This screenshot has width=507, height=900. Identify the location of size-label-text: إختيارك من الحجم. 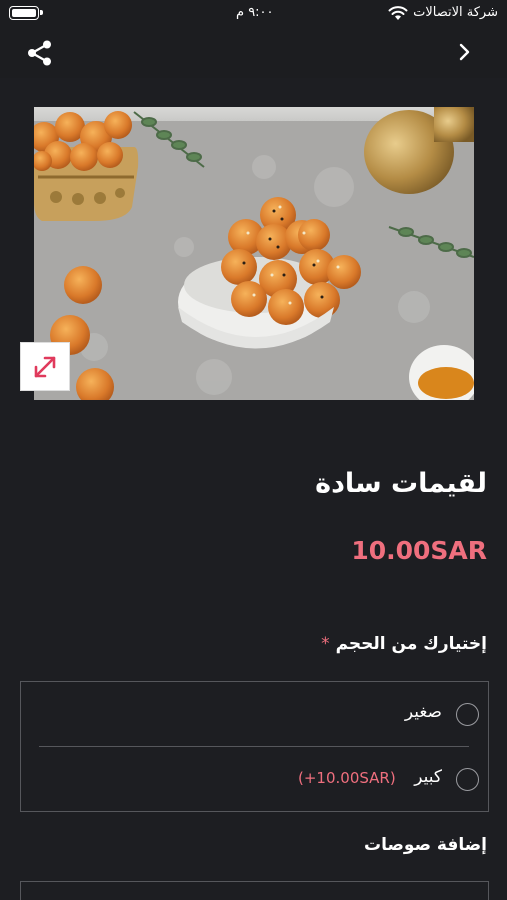
(411, 644).